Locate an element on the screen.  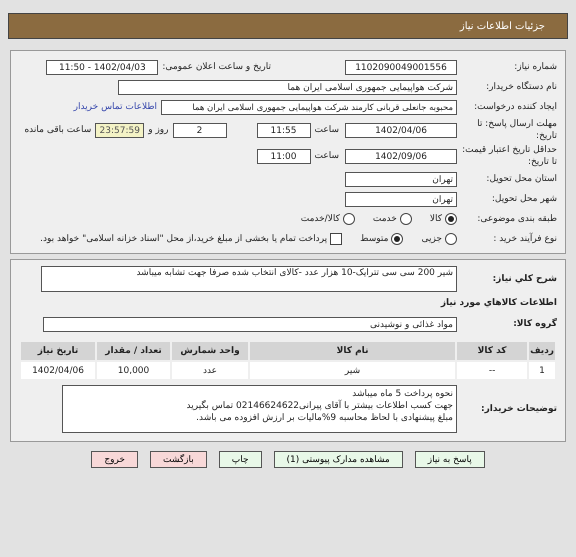
action-button: مشاهده مدارک پیوستی (1) is located at coordinates (338, 459).